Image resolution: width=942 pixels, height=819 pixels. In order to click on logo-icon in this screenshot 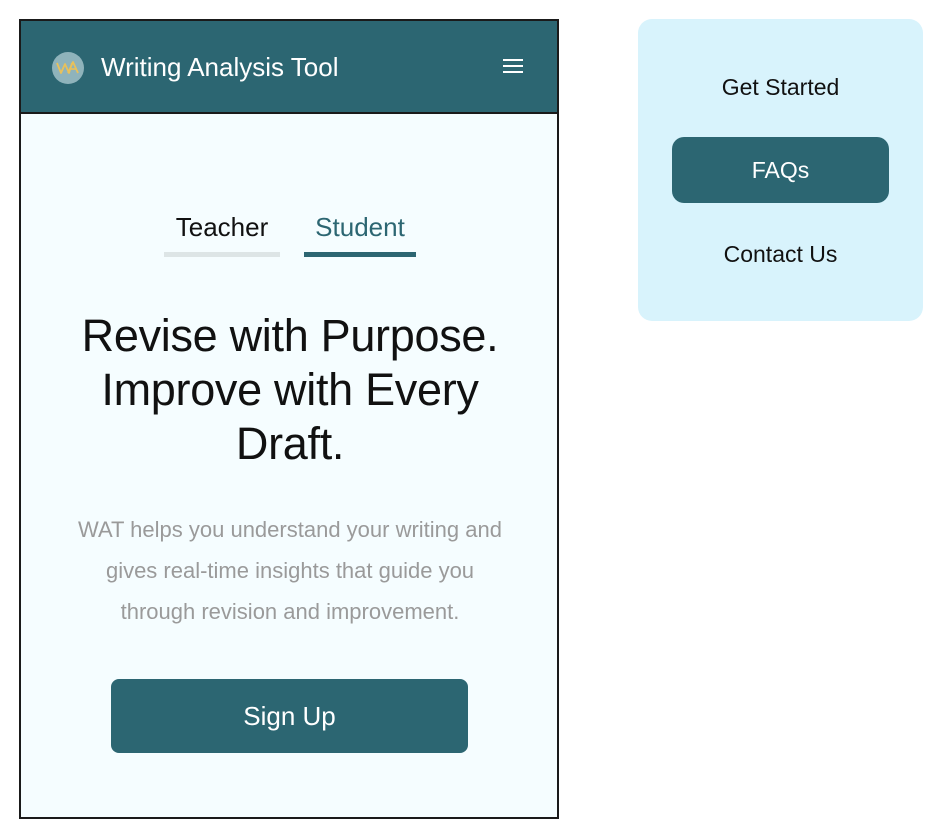, I will do `click(67, 67)`.